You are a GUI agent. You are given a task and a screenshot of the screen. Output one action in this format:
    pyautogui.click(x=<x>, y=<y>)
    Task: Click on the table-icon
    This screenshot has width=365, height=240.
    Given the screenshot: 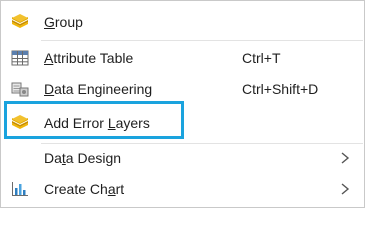 What is the action you would take?
    pyautogui.click(x=20, y=58)
    